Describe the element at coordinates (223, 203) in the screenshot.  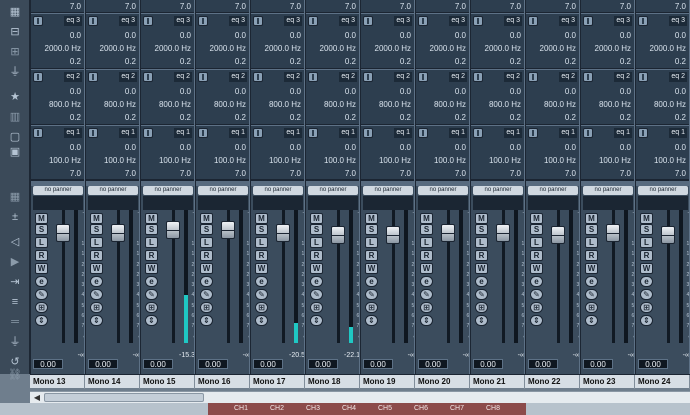
I see `panner-area` at that location.